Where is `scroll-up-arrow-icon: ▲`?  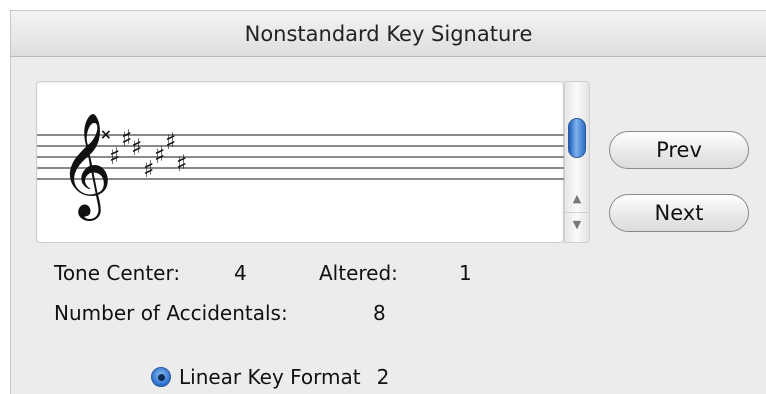 scroll-up-arrow-icon: ▲ is located at coordinates (577, 198).